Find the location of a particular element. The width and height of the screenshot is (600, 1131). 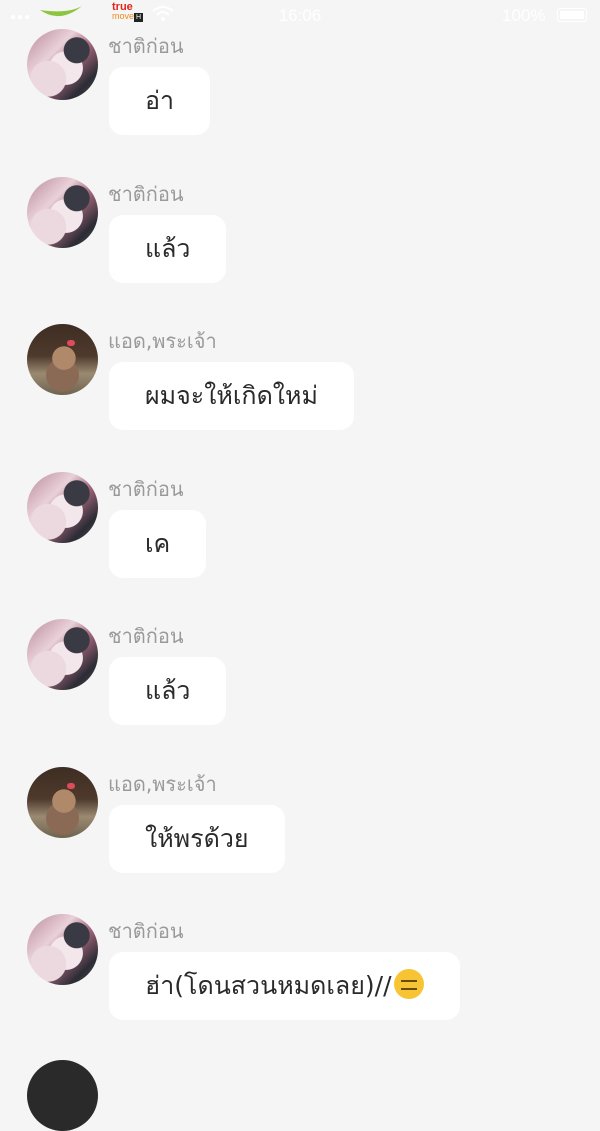

message-row: แอด,พระเจ้า ให้พรด้วย is located at coordinates (300, 832).